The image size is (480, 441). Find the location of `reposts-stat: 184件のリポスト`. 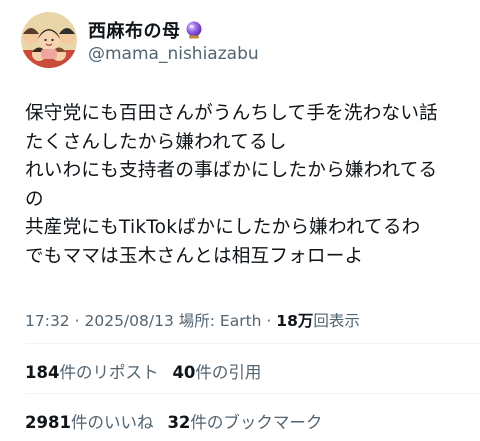

reposts-stat: 184件のリポスト is located at coordinates (91, 371).